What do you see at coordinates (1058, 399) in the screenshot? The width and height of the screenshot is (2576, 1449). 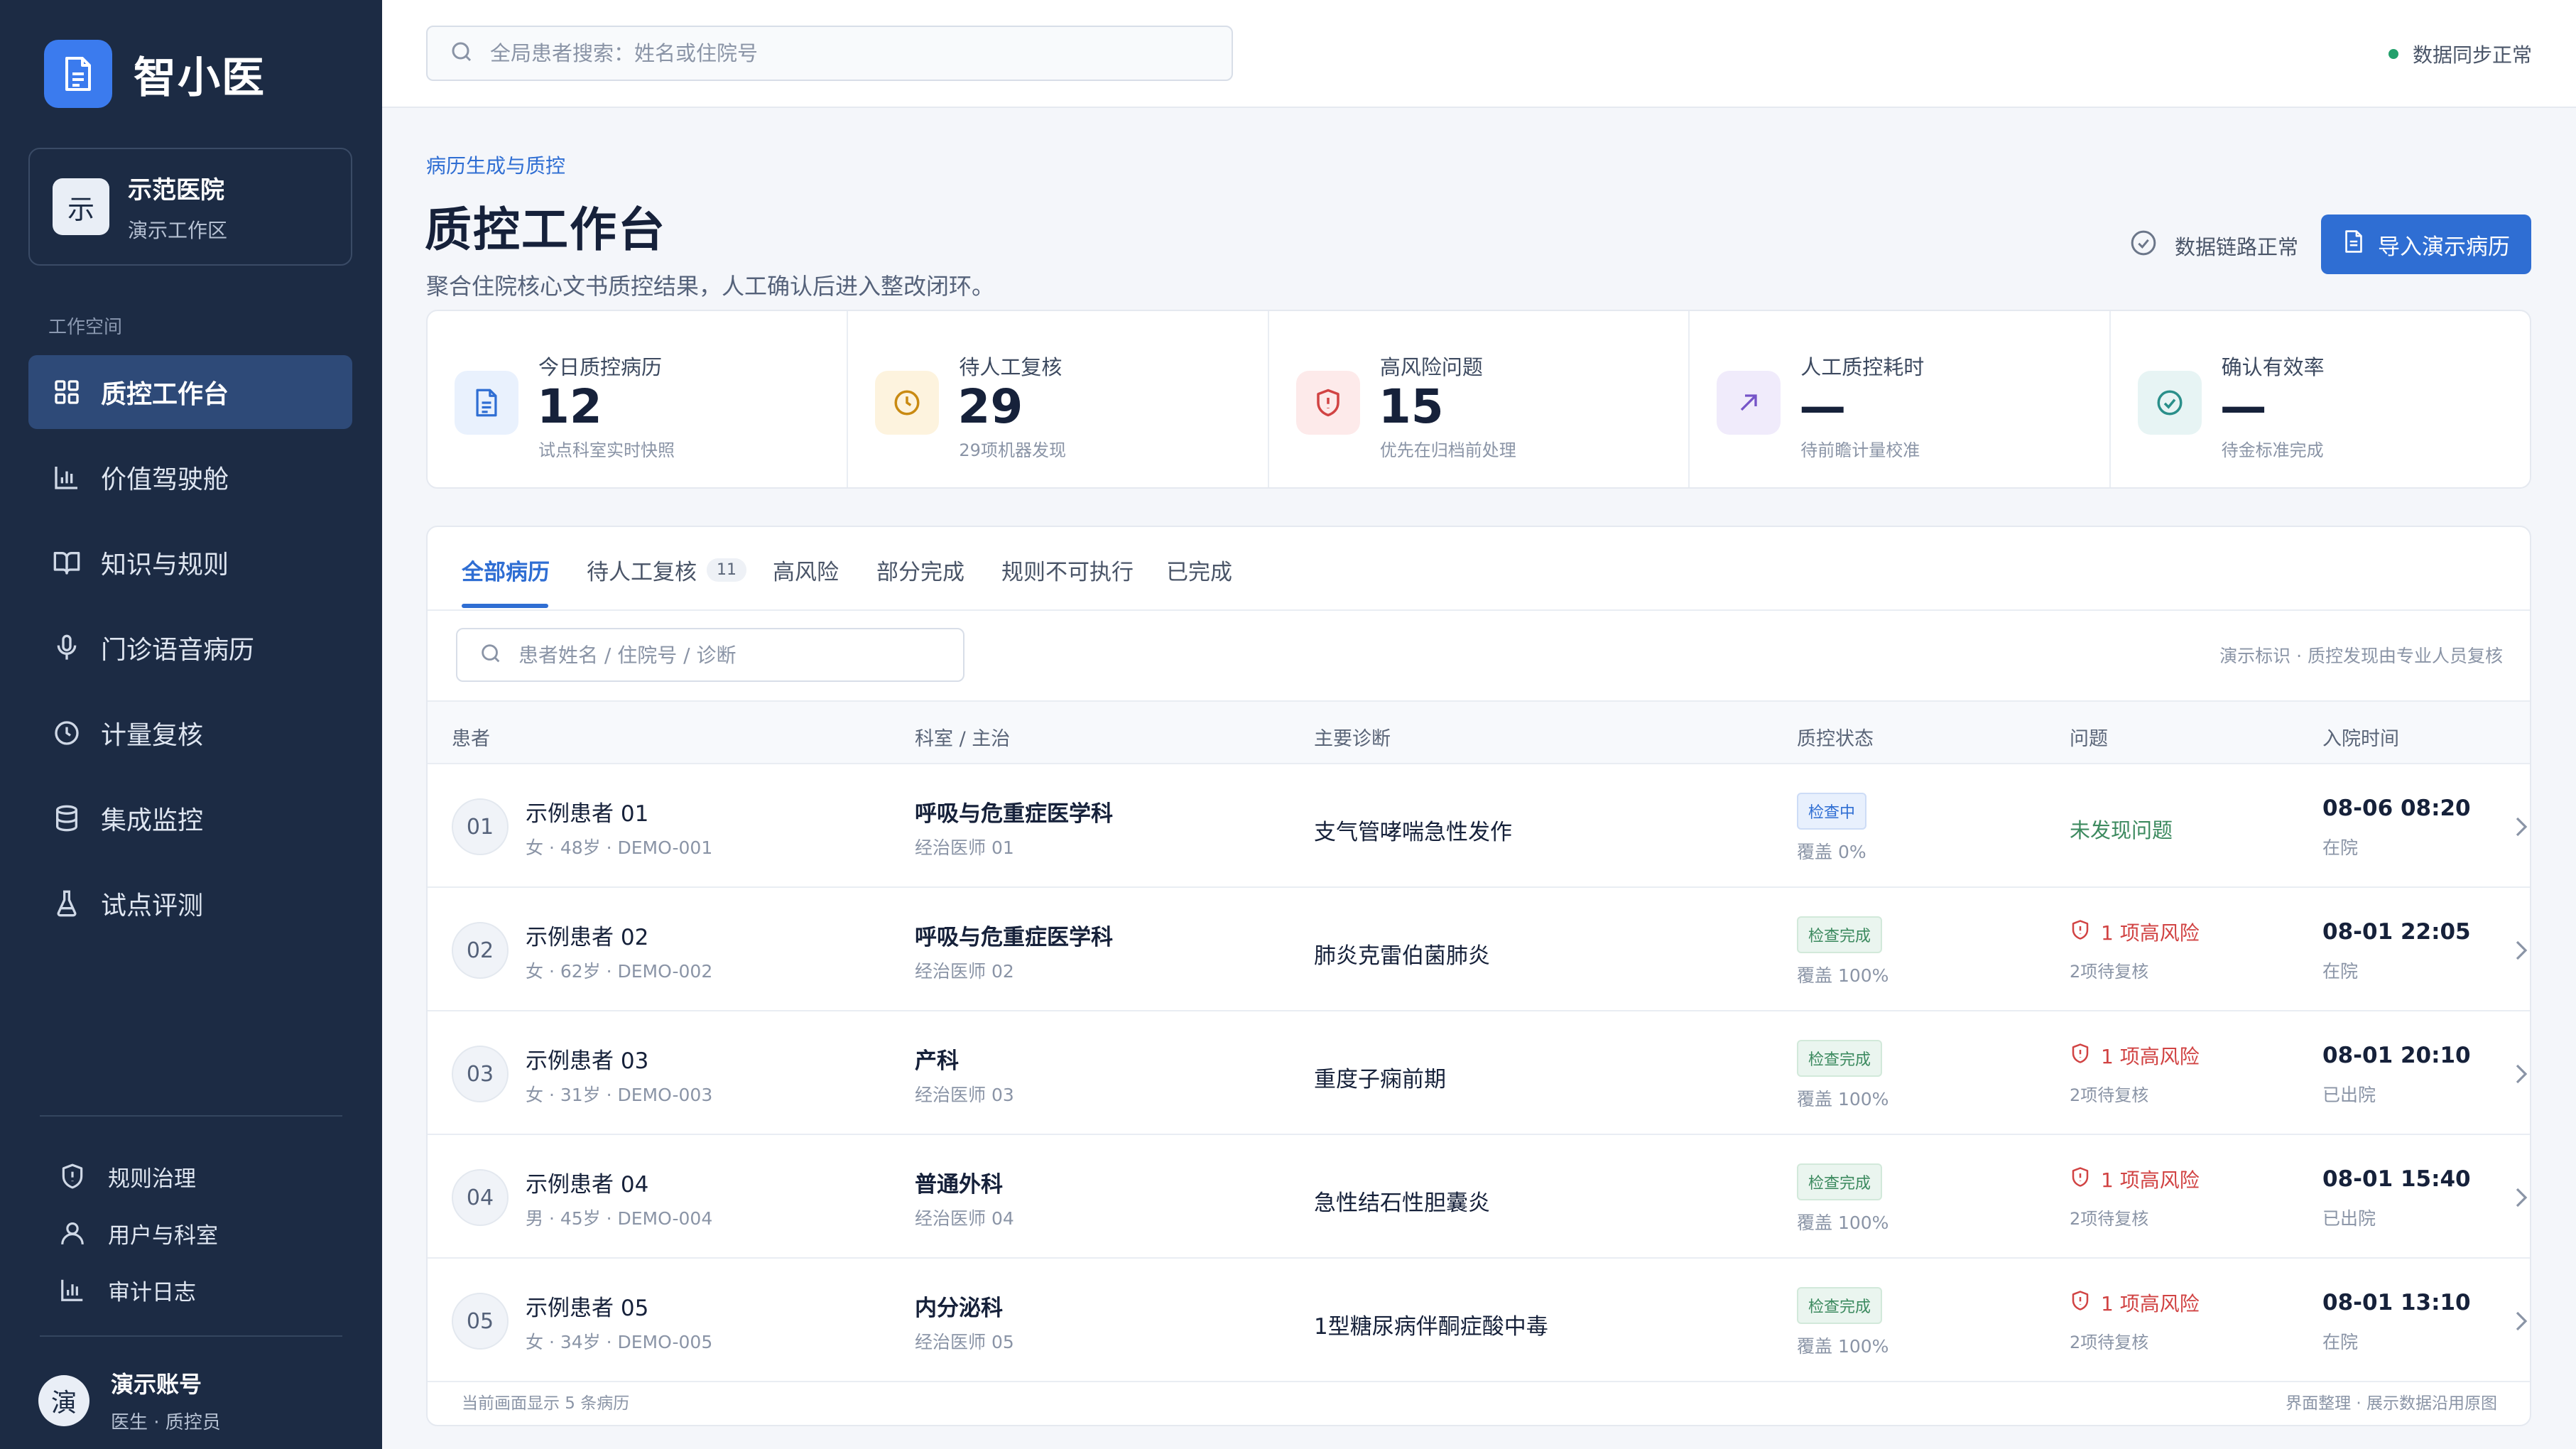 I see `stat-card: 待人工复核 29 29项机器发现` at bounding box center [1058, 399].